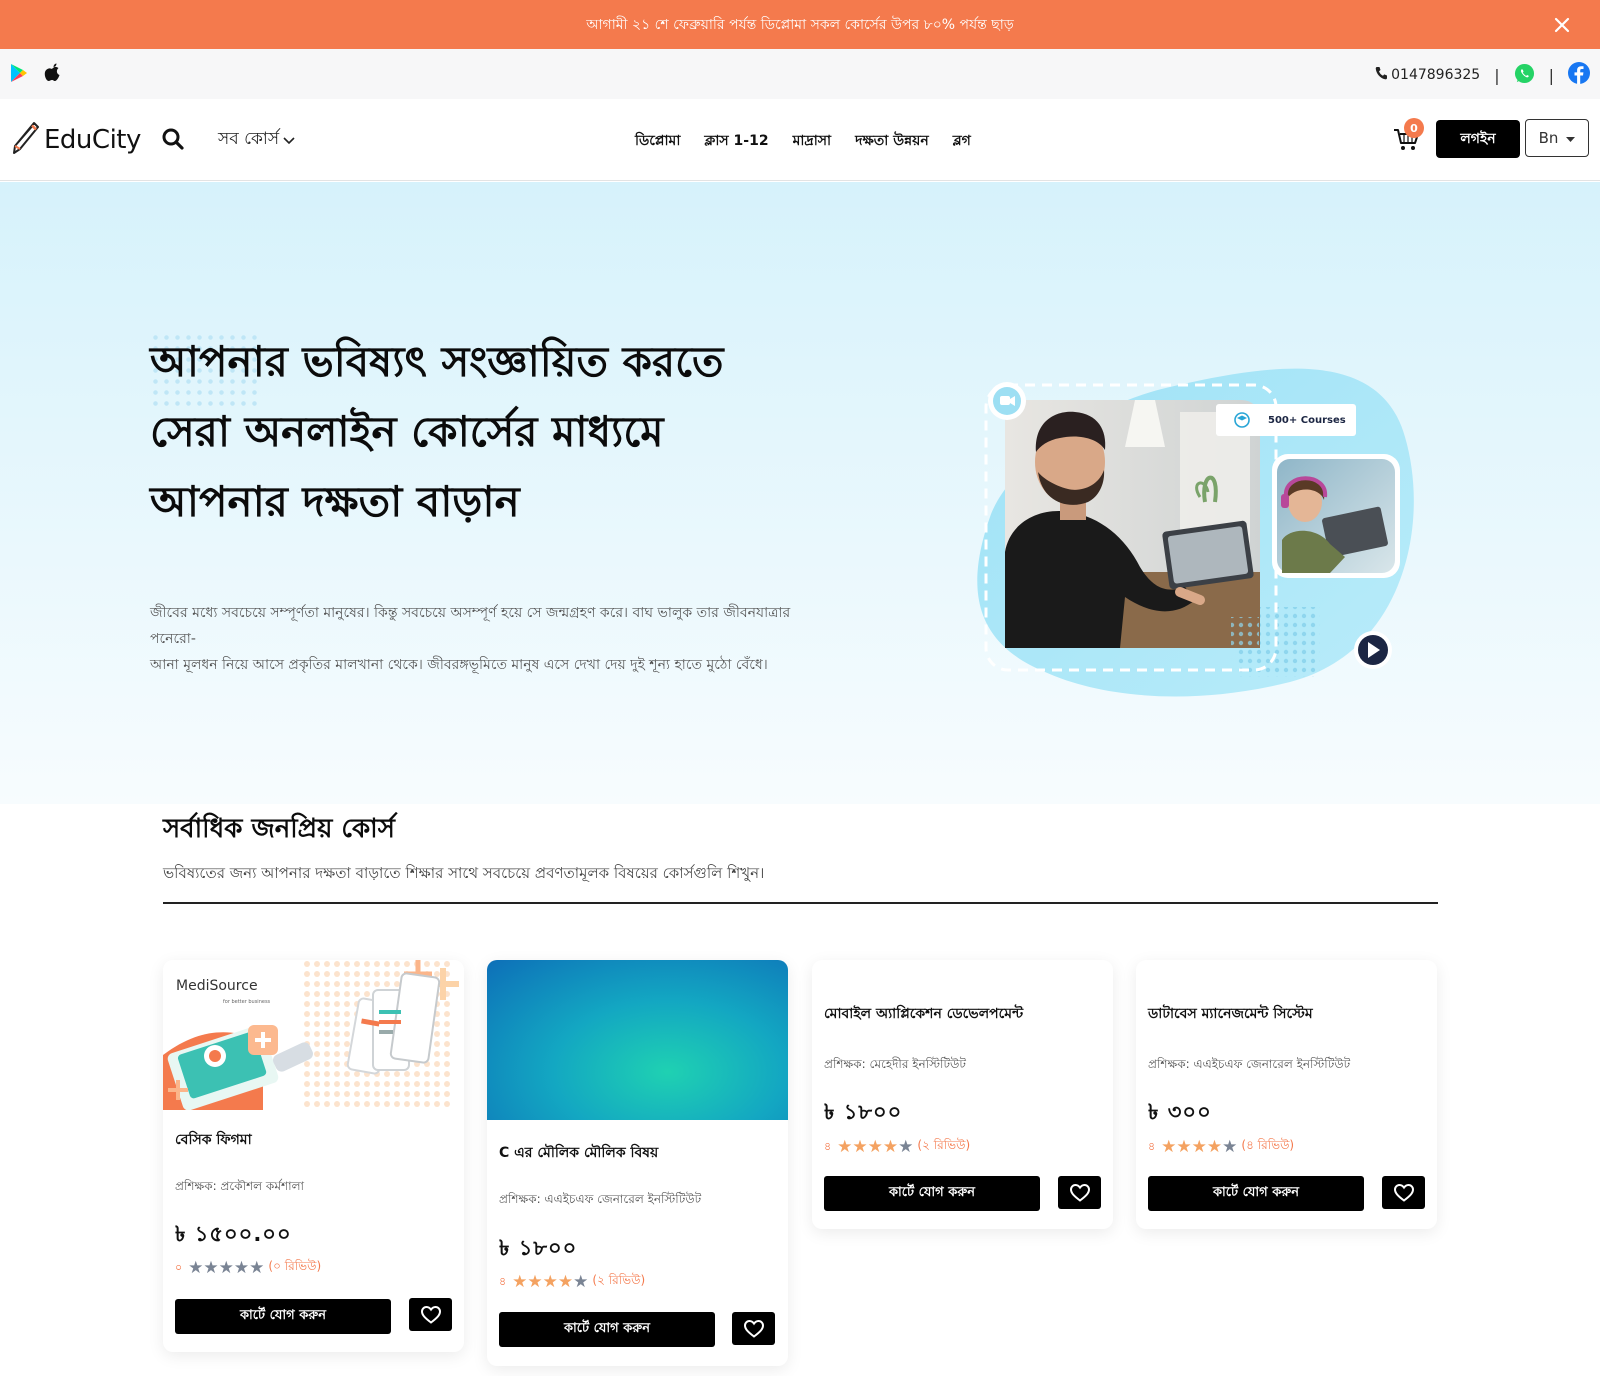 The image size is (1600, 1376). I want to click on nav-link-skill: দক্ষতা উন্নয়ন, so click(892, 141).